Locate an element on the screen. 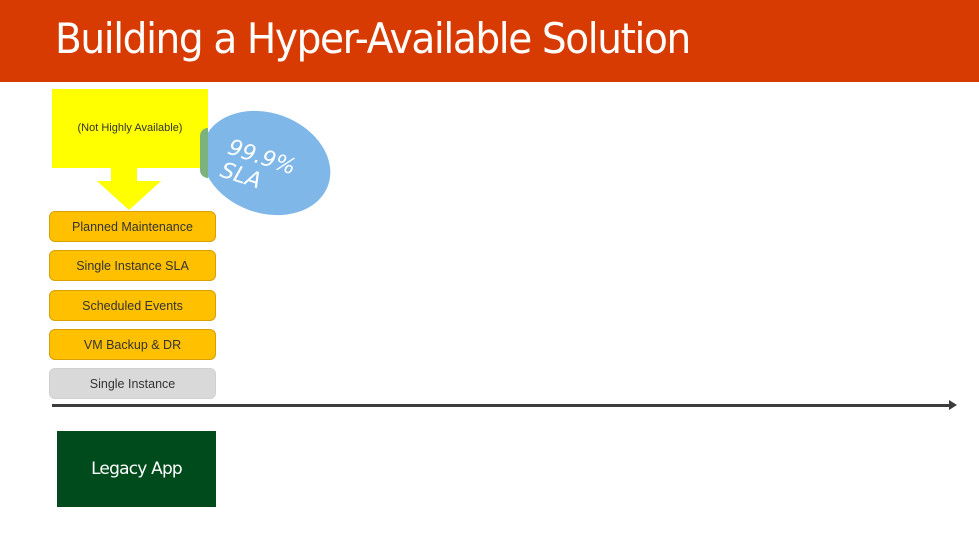 This screenshot has height=551, width=979. stack-item-planned-maintenance: Planned Maintenance is located at coordinates (132, 226).